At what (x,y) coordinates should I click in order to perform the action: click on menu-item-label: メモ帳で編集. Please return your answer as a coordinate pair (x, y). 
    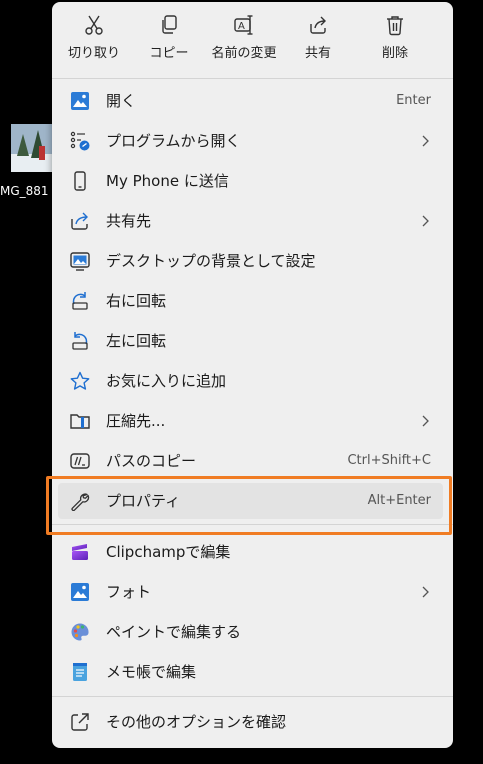
    Looking at the image, I should click on (151, 672).